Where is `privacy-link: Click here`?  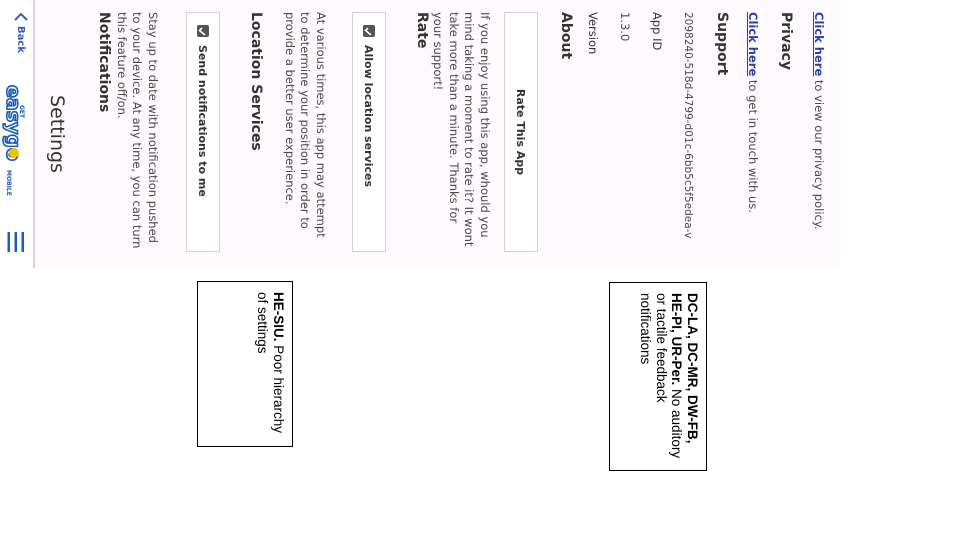 privacy-link: Click here is located at coordinates (819, 44).